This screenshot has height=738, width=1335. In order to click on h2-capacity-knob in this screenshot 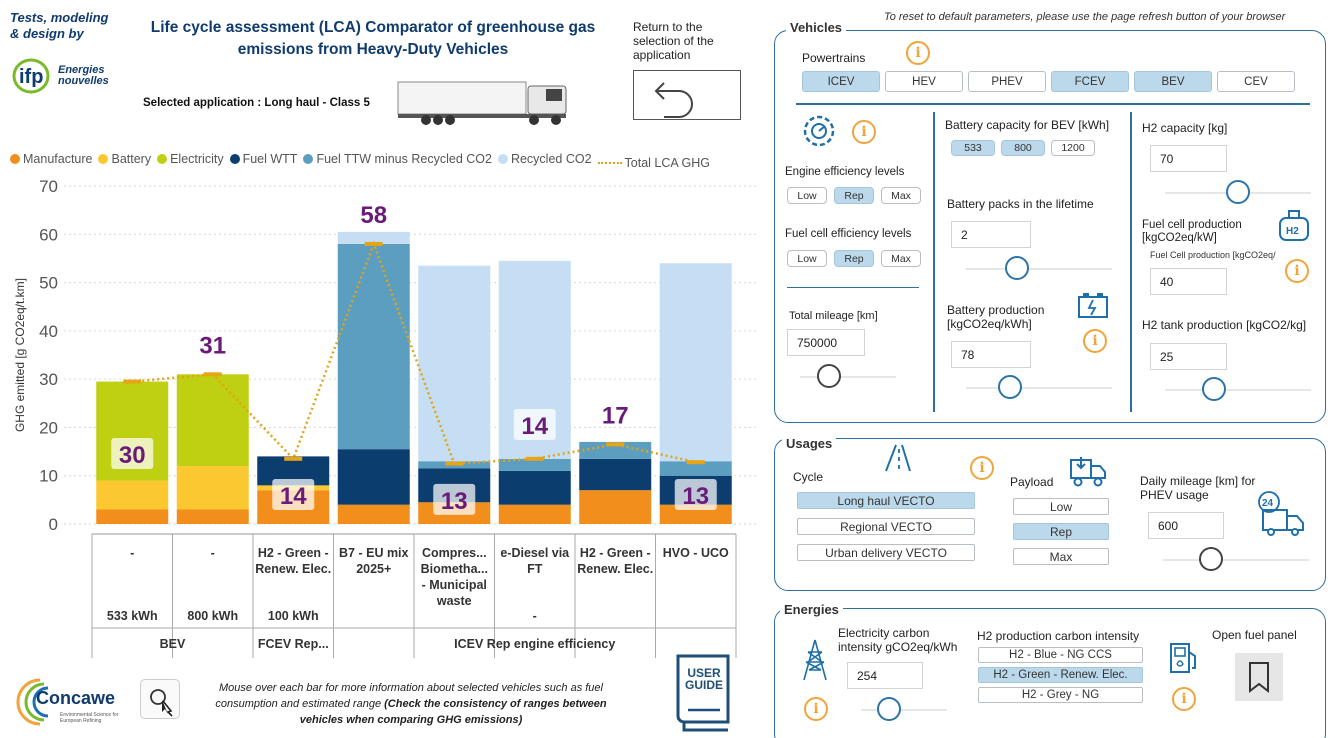, I will do `click(1238, 192)`.